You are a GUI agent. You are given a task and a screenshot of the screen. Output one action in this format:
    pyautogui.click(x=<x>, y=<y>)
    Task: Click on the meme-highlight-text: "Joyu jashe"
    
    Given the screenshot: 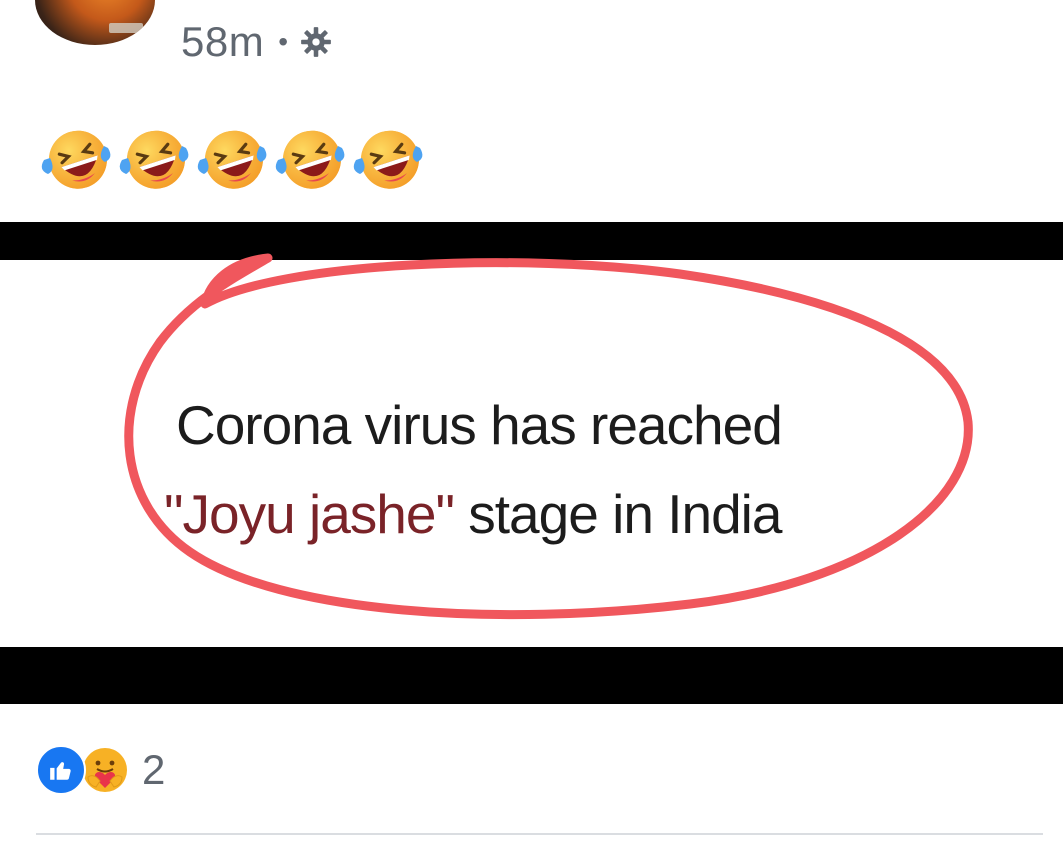 What is the action you would take?
    pyautogui.click(x=309, y=514)
    